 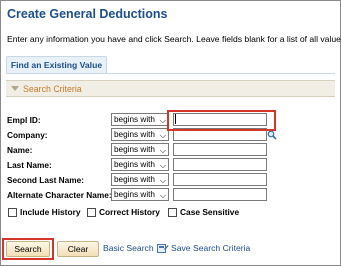 What do you see at coordinates (28, 249) in the screenshot?
I see `search-button: Search` at bounding box center [28, 249].